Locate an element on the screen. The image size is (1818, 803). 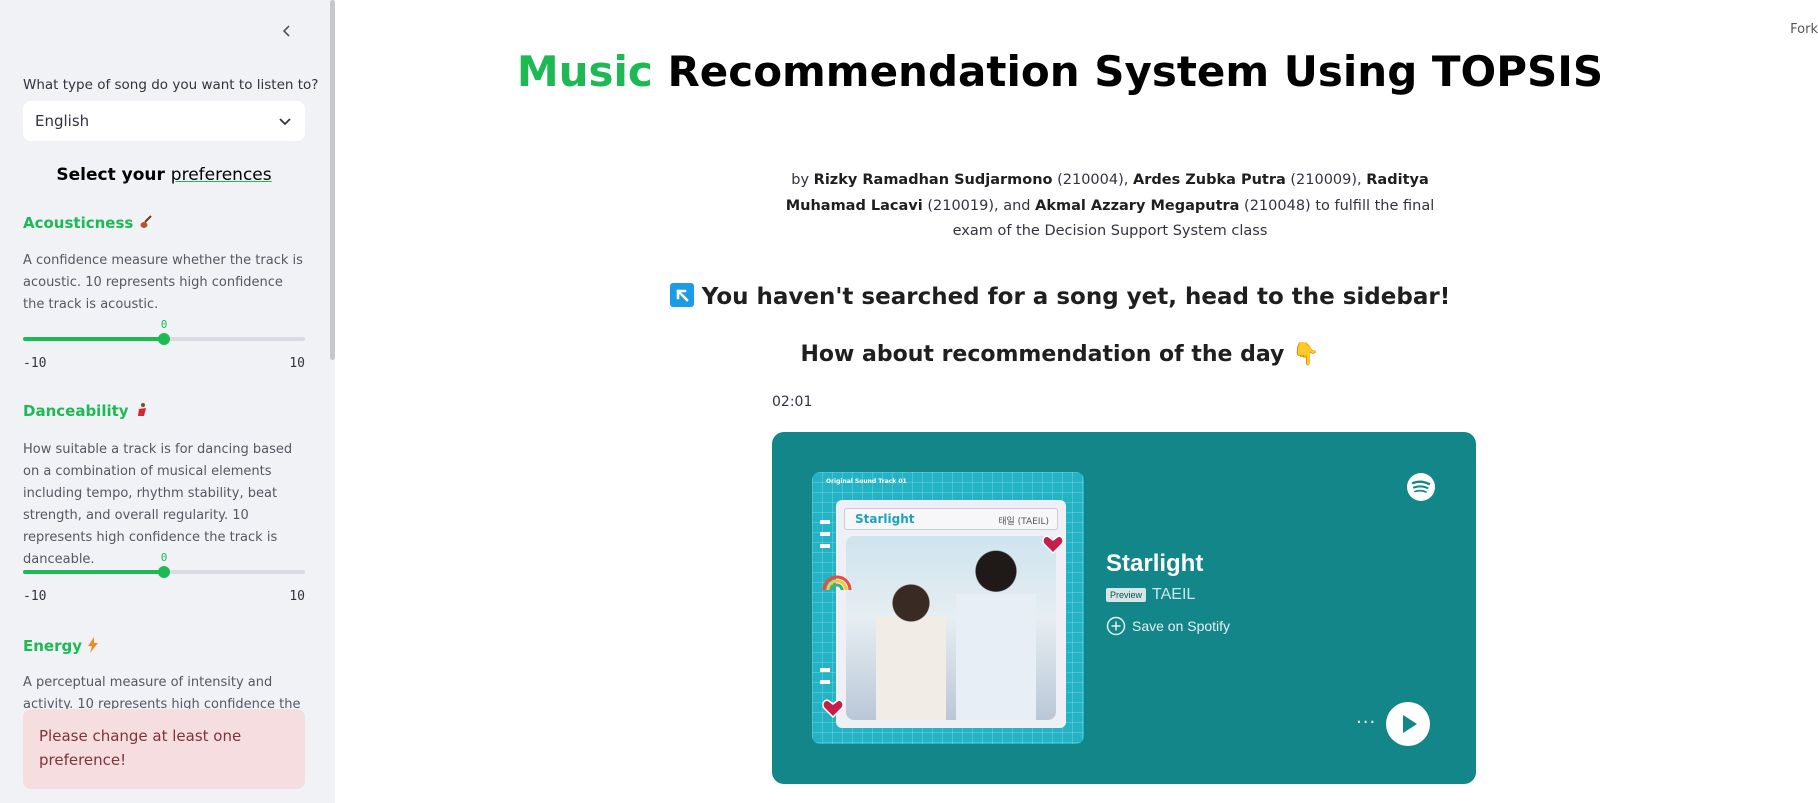
play-button is located at coordinates (1408, 724).